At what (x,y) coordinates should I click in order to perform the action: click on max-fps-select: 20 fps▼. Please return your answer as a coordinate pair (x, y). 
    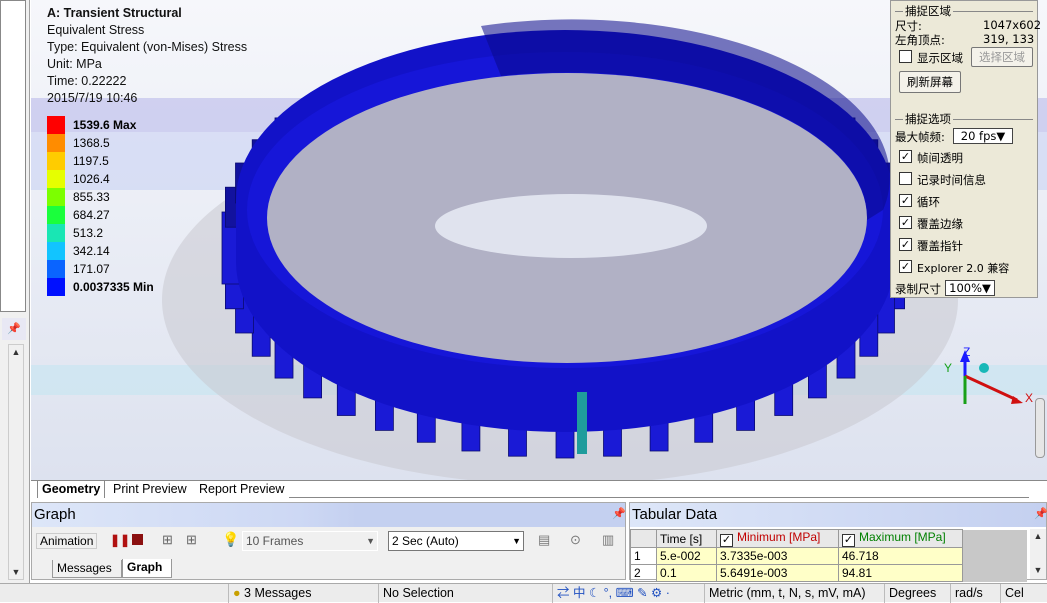
    Looking at the image, I should click on (983, 136).